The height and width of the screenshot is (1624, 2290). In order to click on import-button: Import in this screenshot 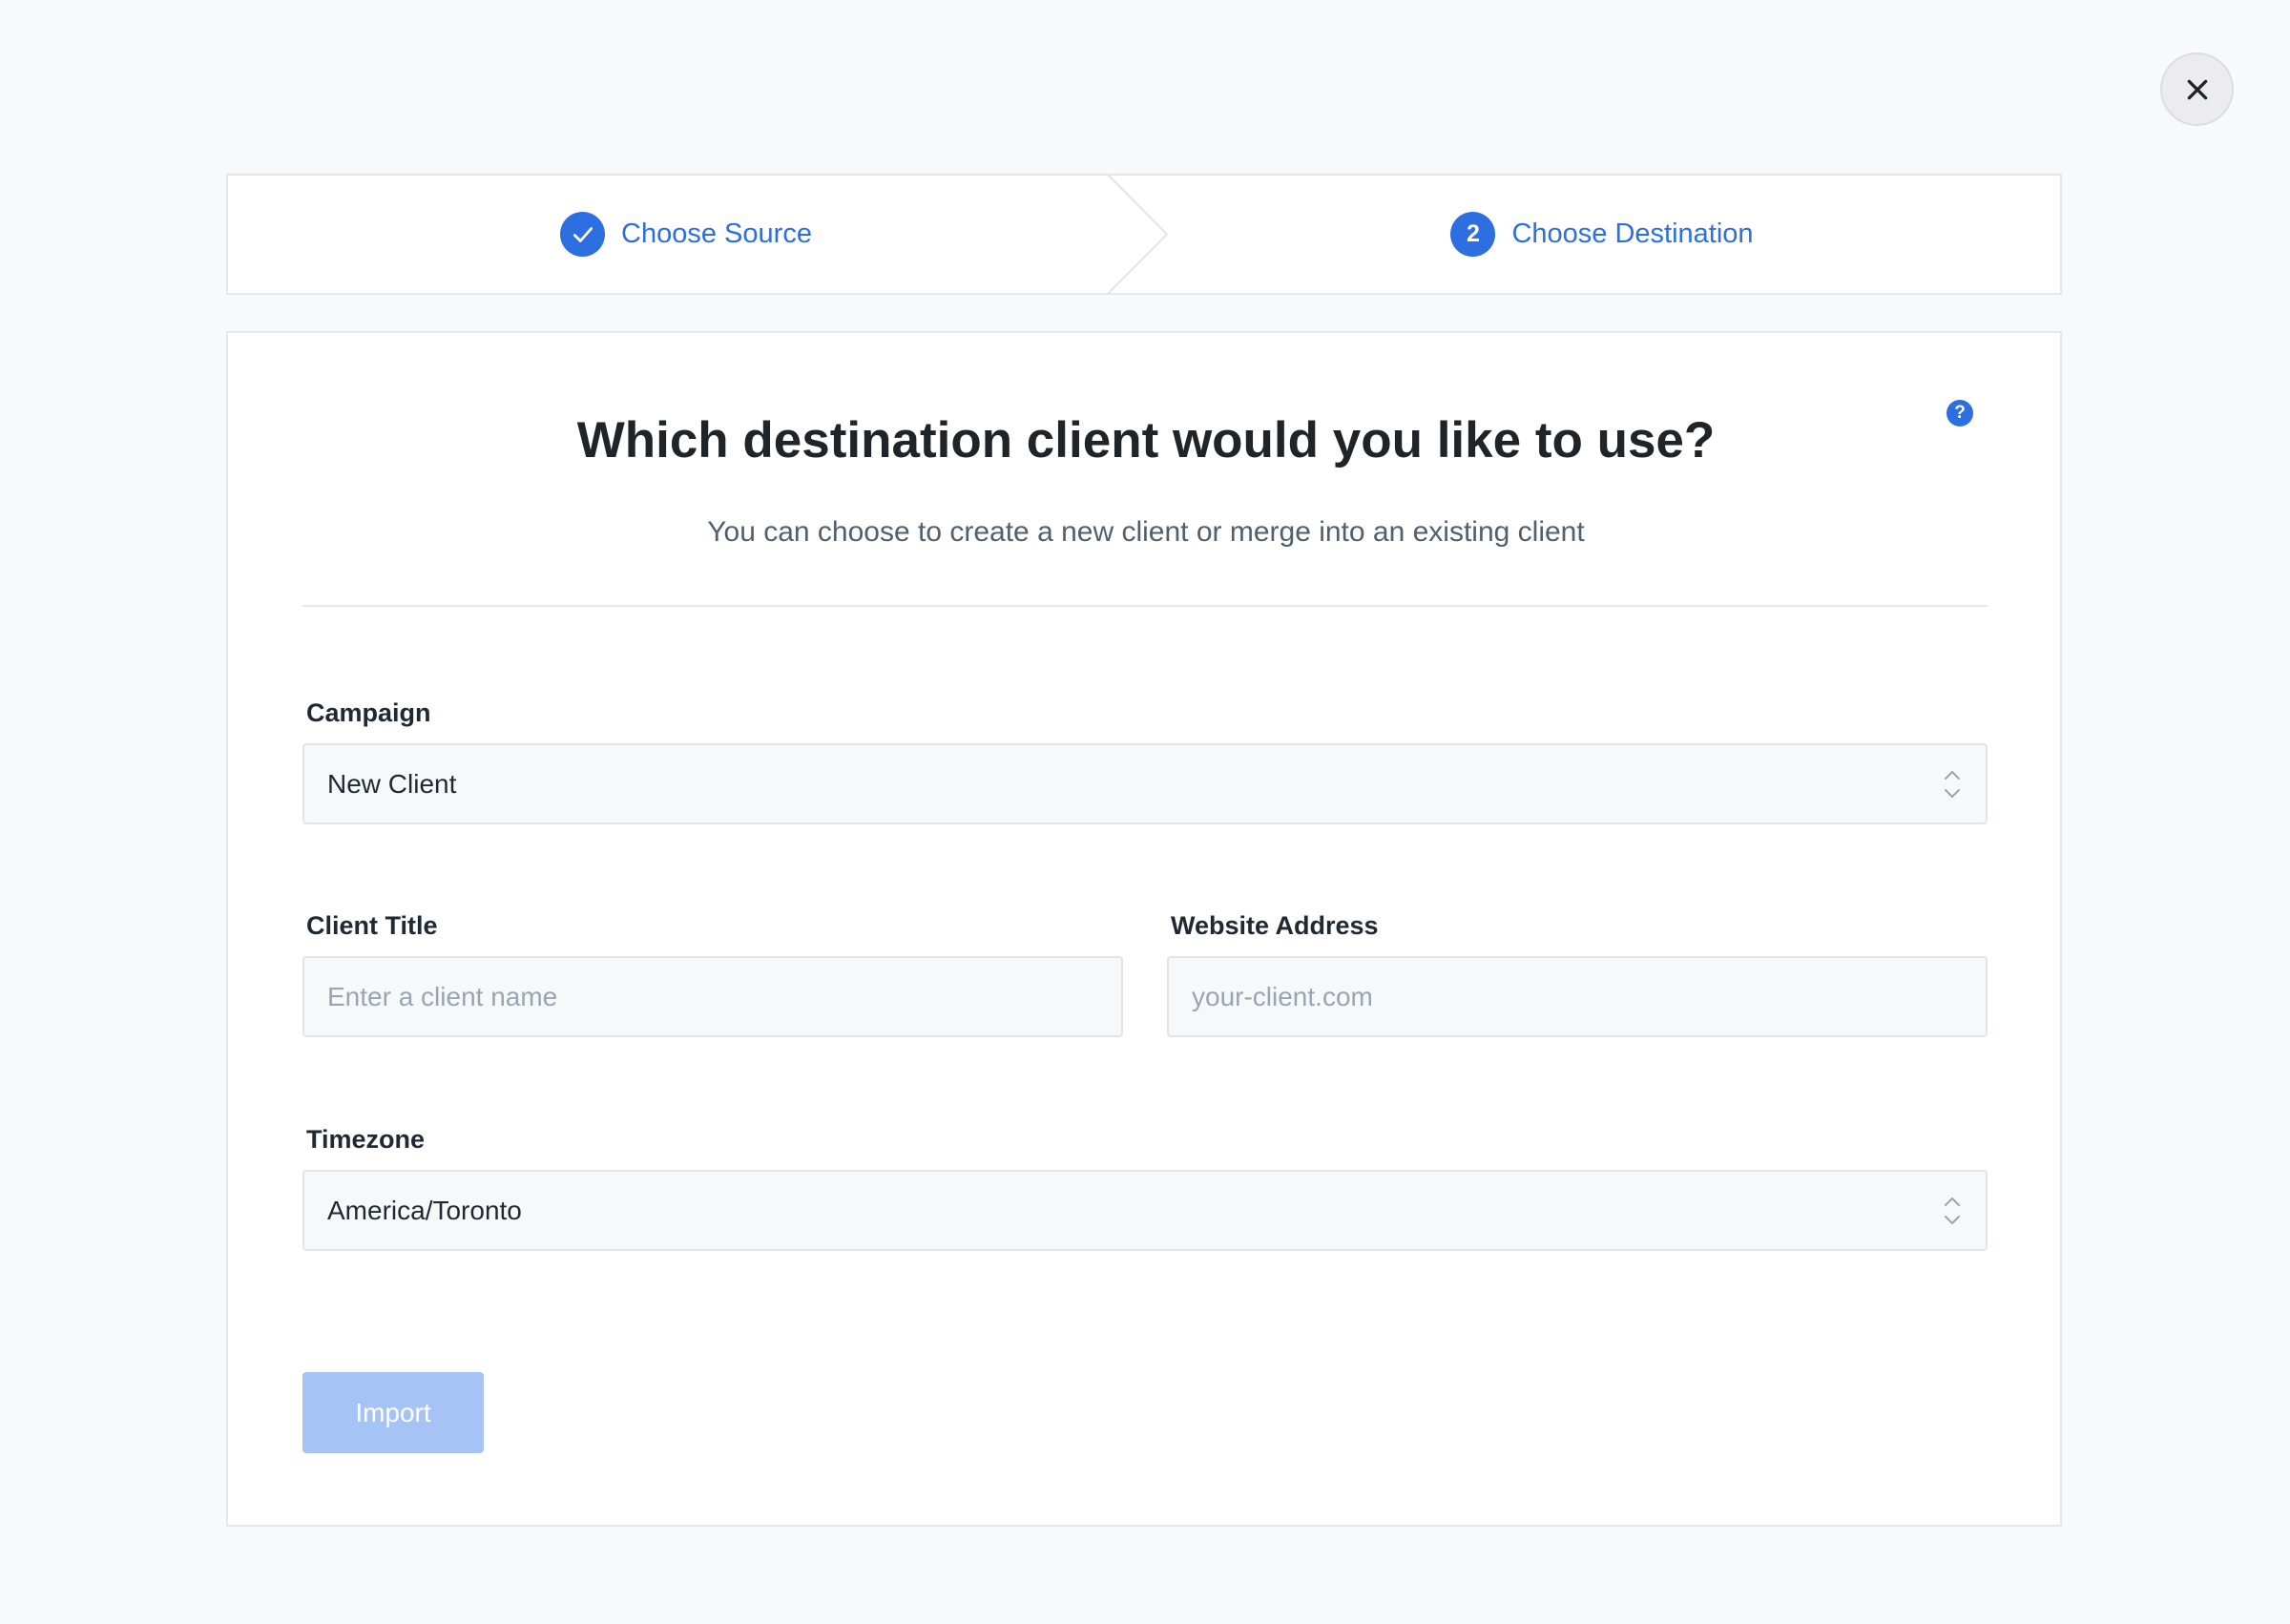, I will do `click(393, 1412)`.